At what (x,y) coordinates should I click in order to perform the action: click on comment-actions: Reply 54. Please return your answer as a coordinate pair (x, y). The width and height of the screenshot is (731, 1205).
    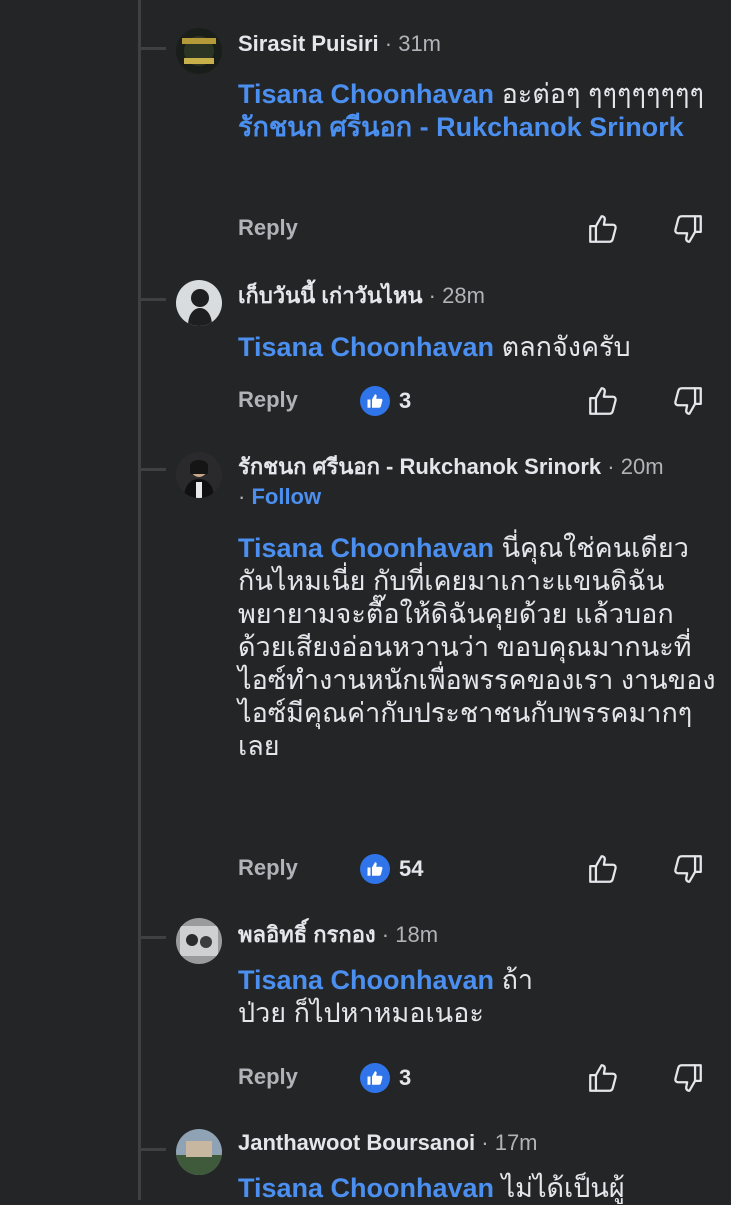
    Looking at the image, I should click on (478, 868).